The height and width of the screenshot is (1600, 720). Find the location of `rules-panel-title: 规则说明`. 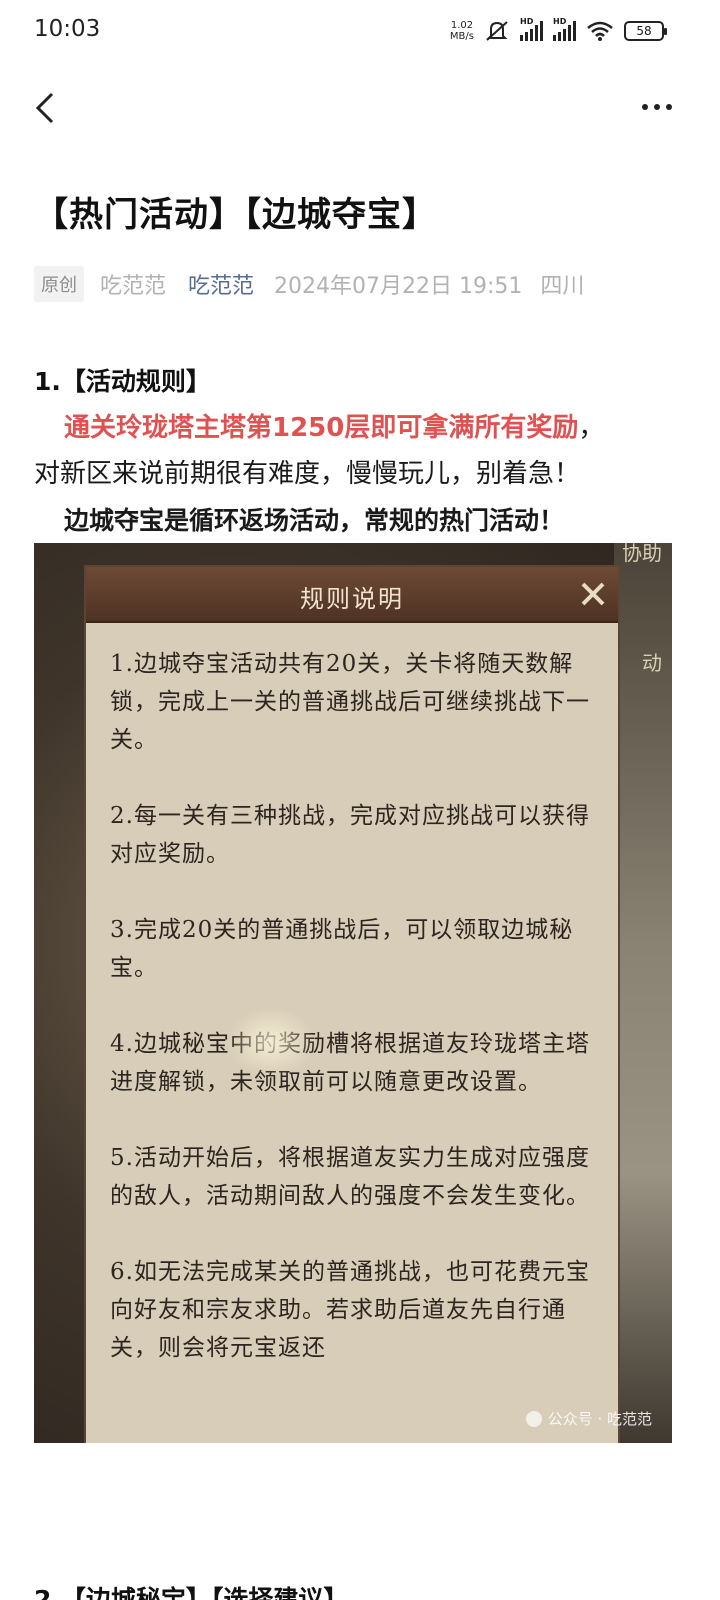

rules-panel-title: 规则说明 is located at coordinates (352, 599).